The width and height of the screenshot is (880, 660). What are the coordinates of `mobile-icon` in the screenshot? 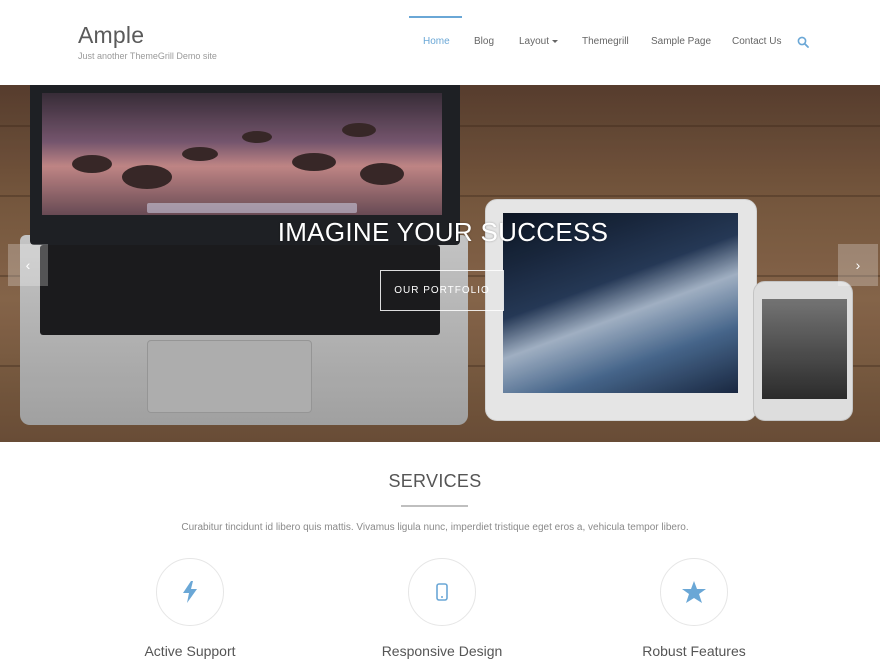 It's located at (442, 592).